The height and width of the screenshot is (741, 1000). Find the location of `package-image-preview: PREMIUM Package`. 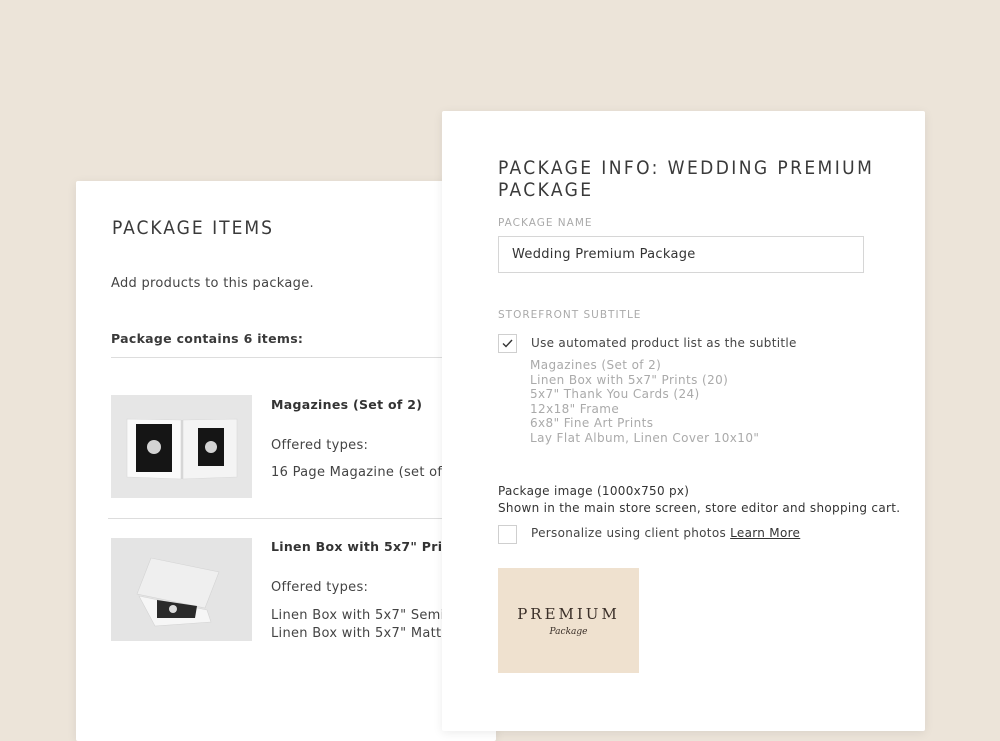

package-image-preview: PREMIUM Package is located at coordinates (568, 620).